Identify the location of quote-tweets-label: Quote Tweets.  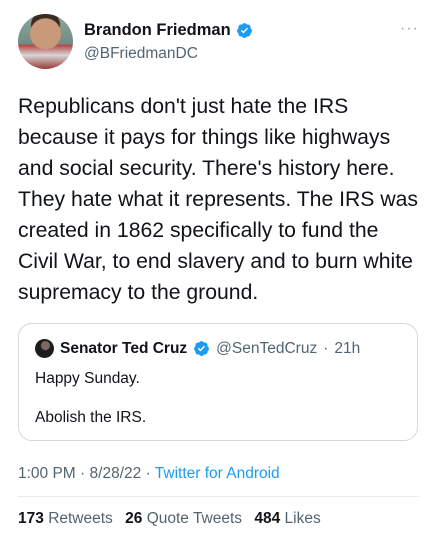
(194, 518).